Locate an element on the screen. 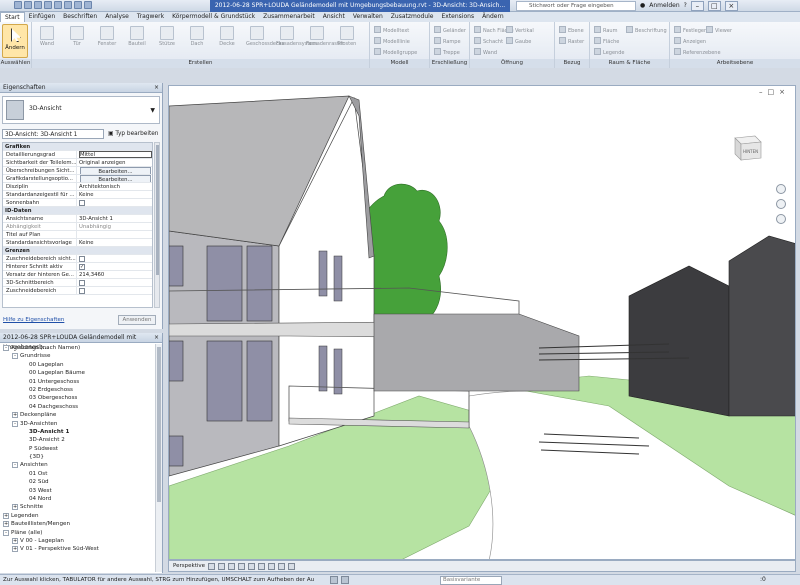  ribbon-button-stütze: Stütze is located at coordinates (167, 36).